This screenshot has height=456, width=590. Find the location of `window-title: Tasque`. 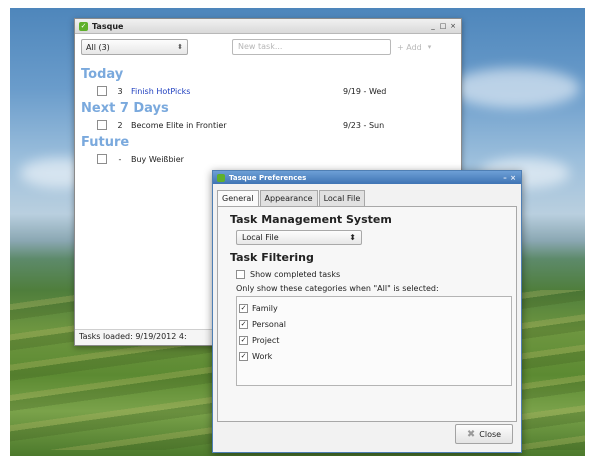

window-title: Tasque is located at coordinates (108, 26).